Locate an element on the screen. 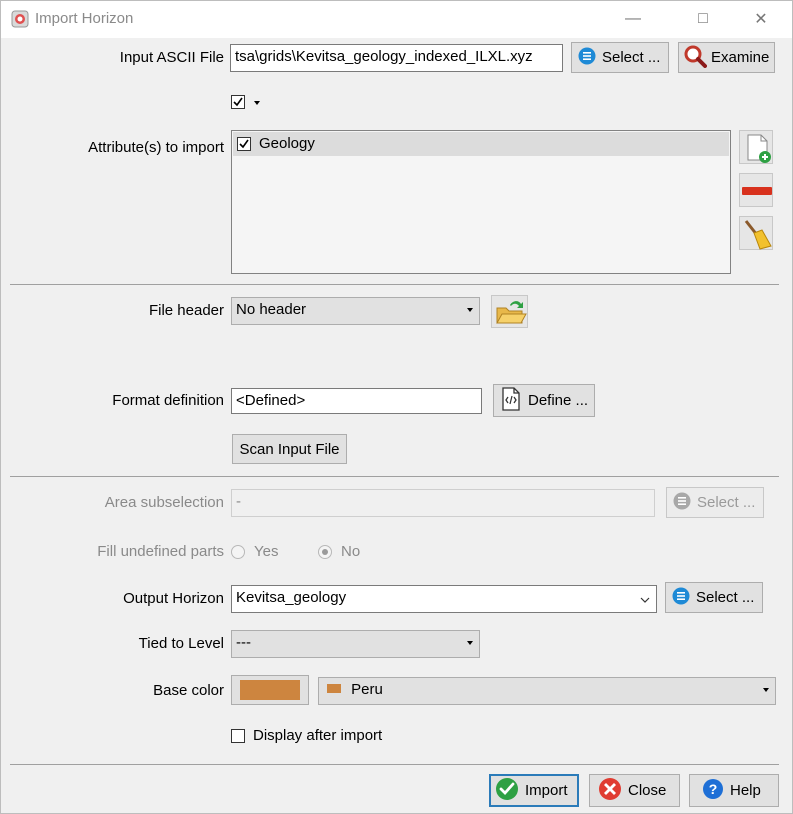 The height and width of the screenshot is (814, 793). attributes-label: Attribute(s) to import is located at coordinates (156, 147).